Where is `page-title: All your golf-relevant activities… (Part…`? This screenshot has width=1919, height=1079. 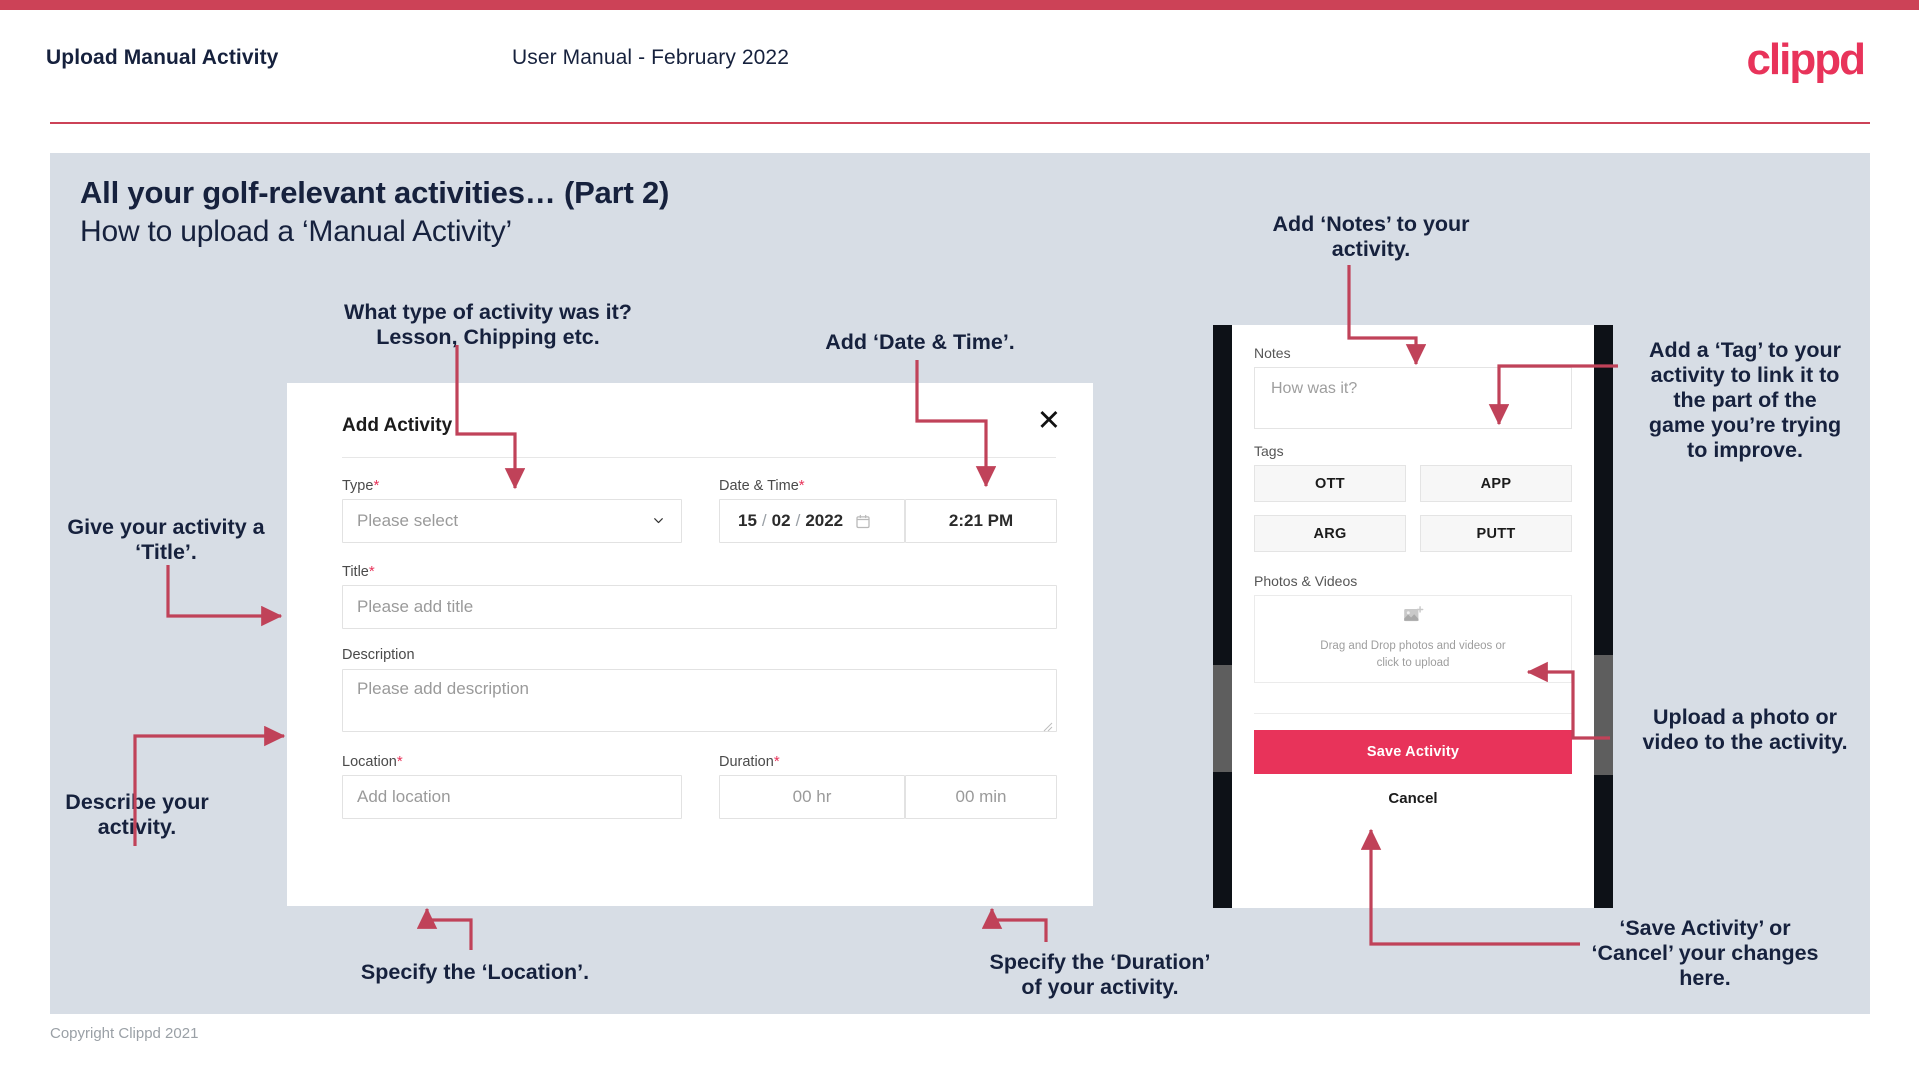
page-title: All your golf-relevant activities… (Part… is located at coordinates (375, 192).